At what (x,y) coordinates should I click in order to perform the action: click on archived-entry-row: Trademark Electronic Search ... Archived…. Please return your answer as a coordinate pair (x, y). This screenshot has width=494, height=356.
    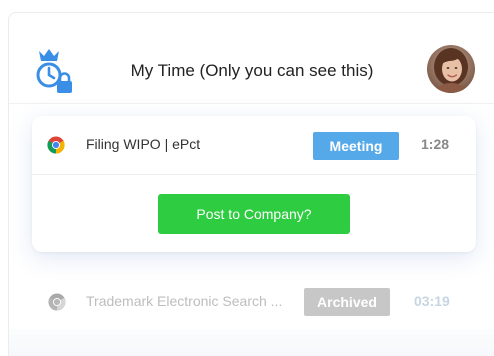
    Looking at the image, I should click on (254, 304).